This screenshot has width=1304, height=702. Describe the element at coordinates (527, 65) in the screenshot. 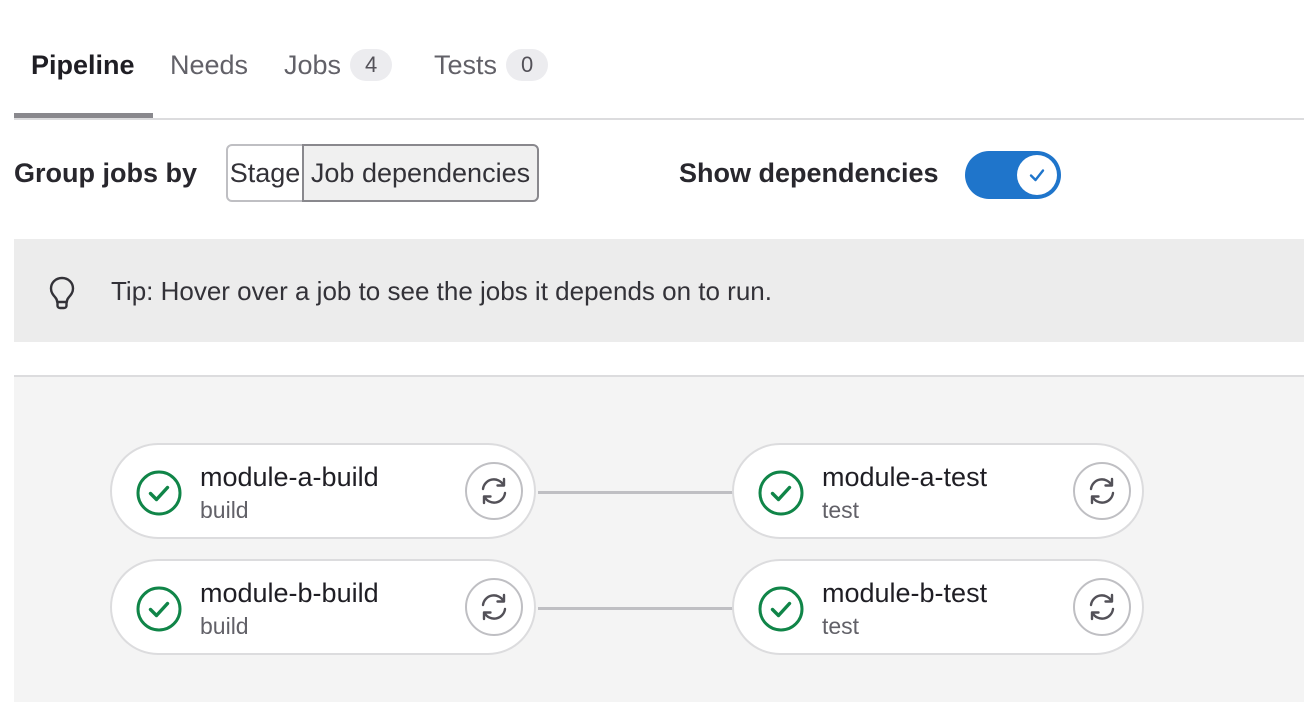

I see `tests-count-badge: 0` at that location.